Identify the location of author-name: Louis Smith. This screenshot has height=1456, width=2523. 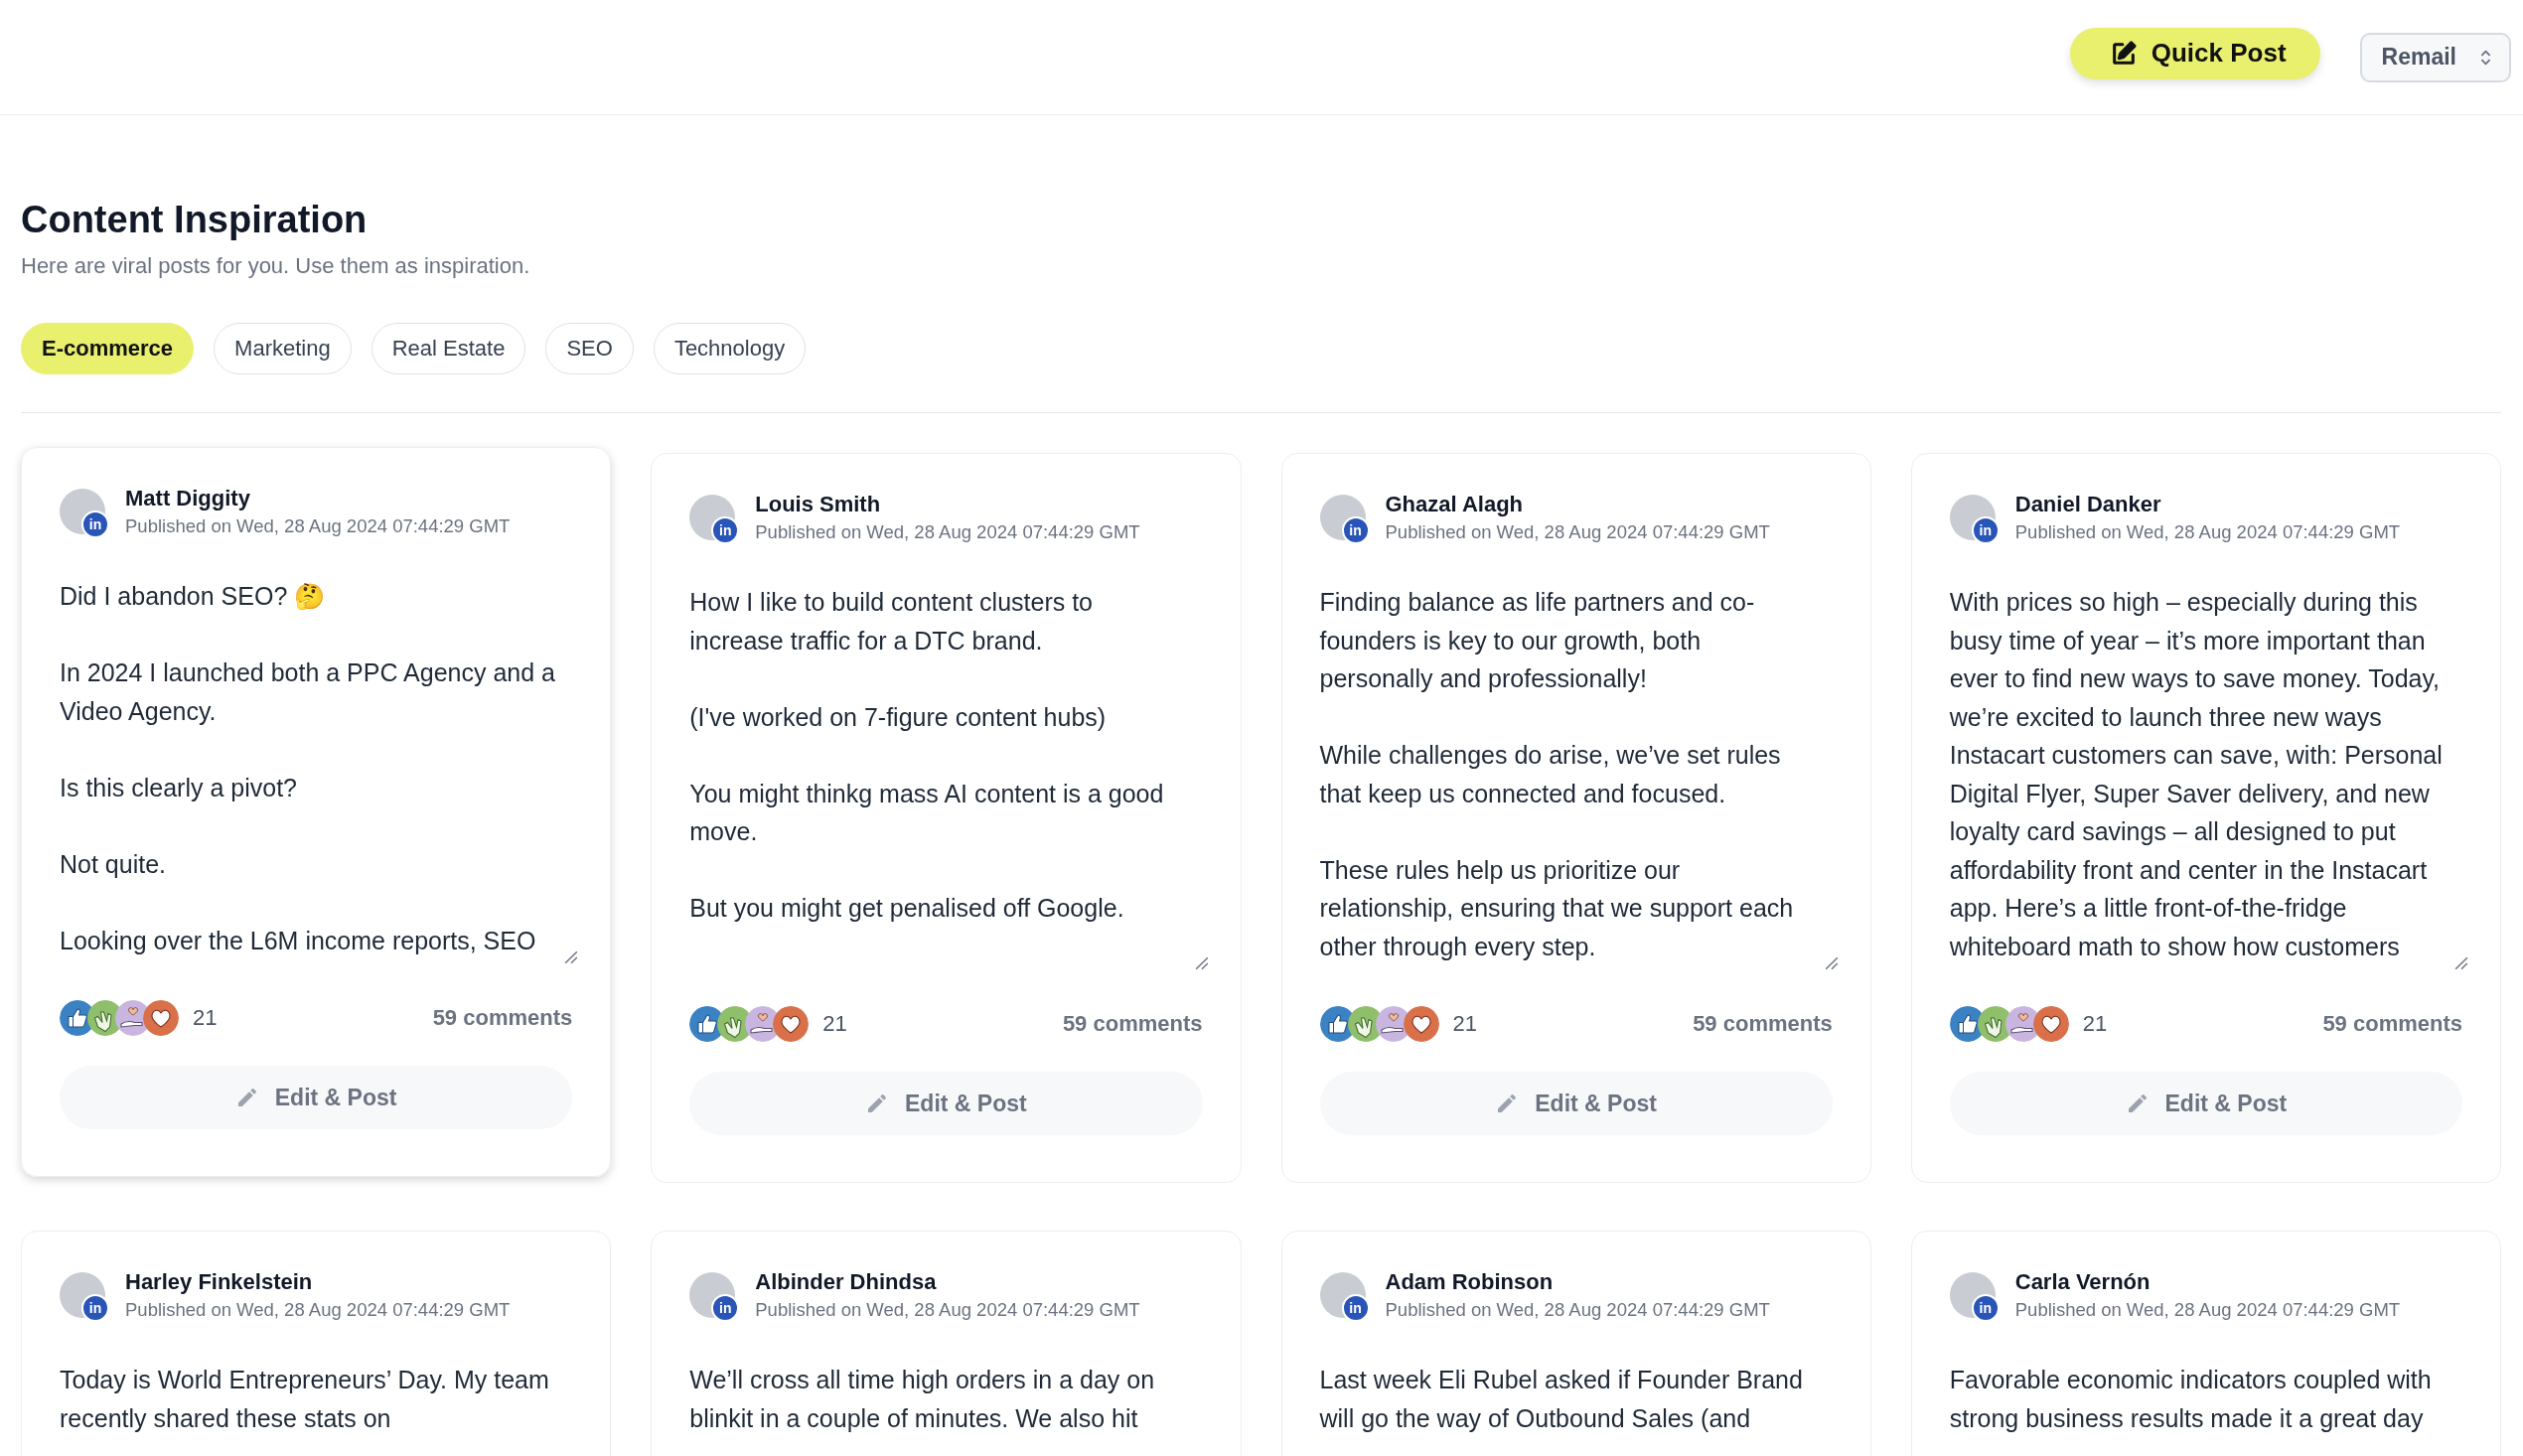
(818, 504).